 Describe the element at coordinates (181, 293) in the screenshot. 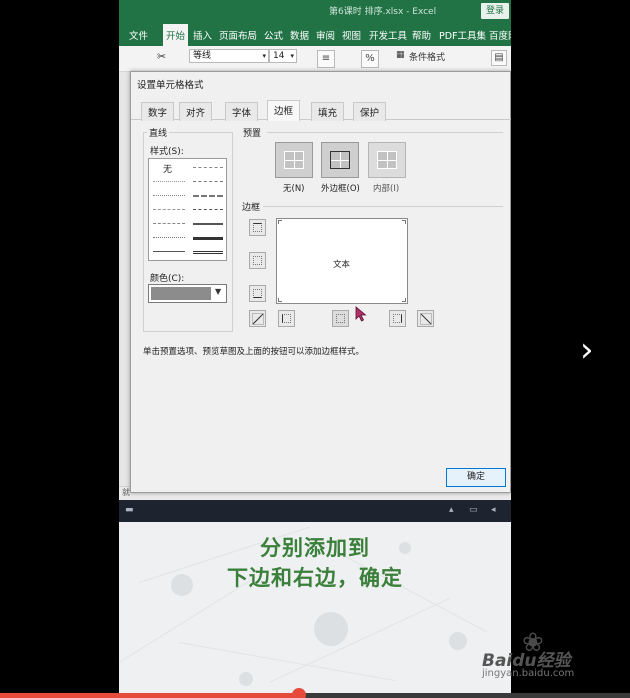

I see `color-swatch` at that location.